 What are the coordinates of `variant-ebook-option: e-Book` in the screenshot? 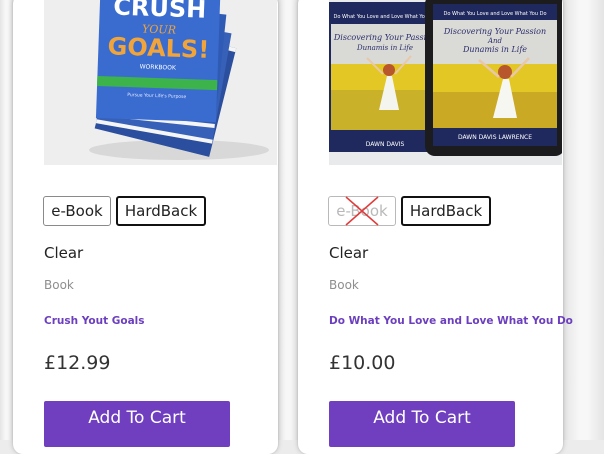 It's located at (77, 211).